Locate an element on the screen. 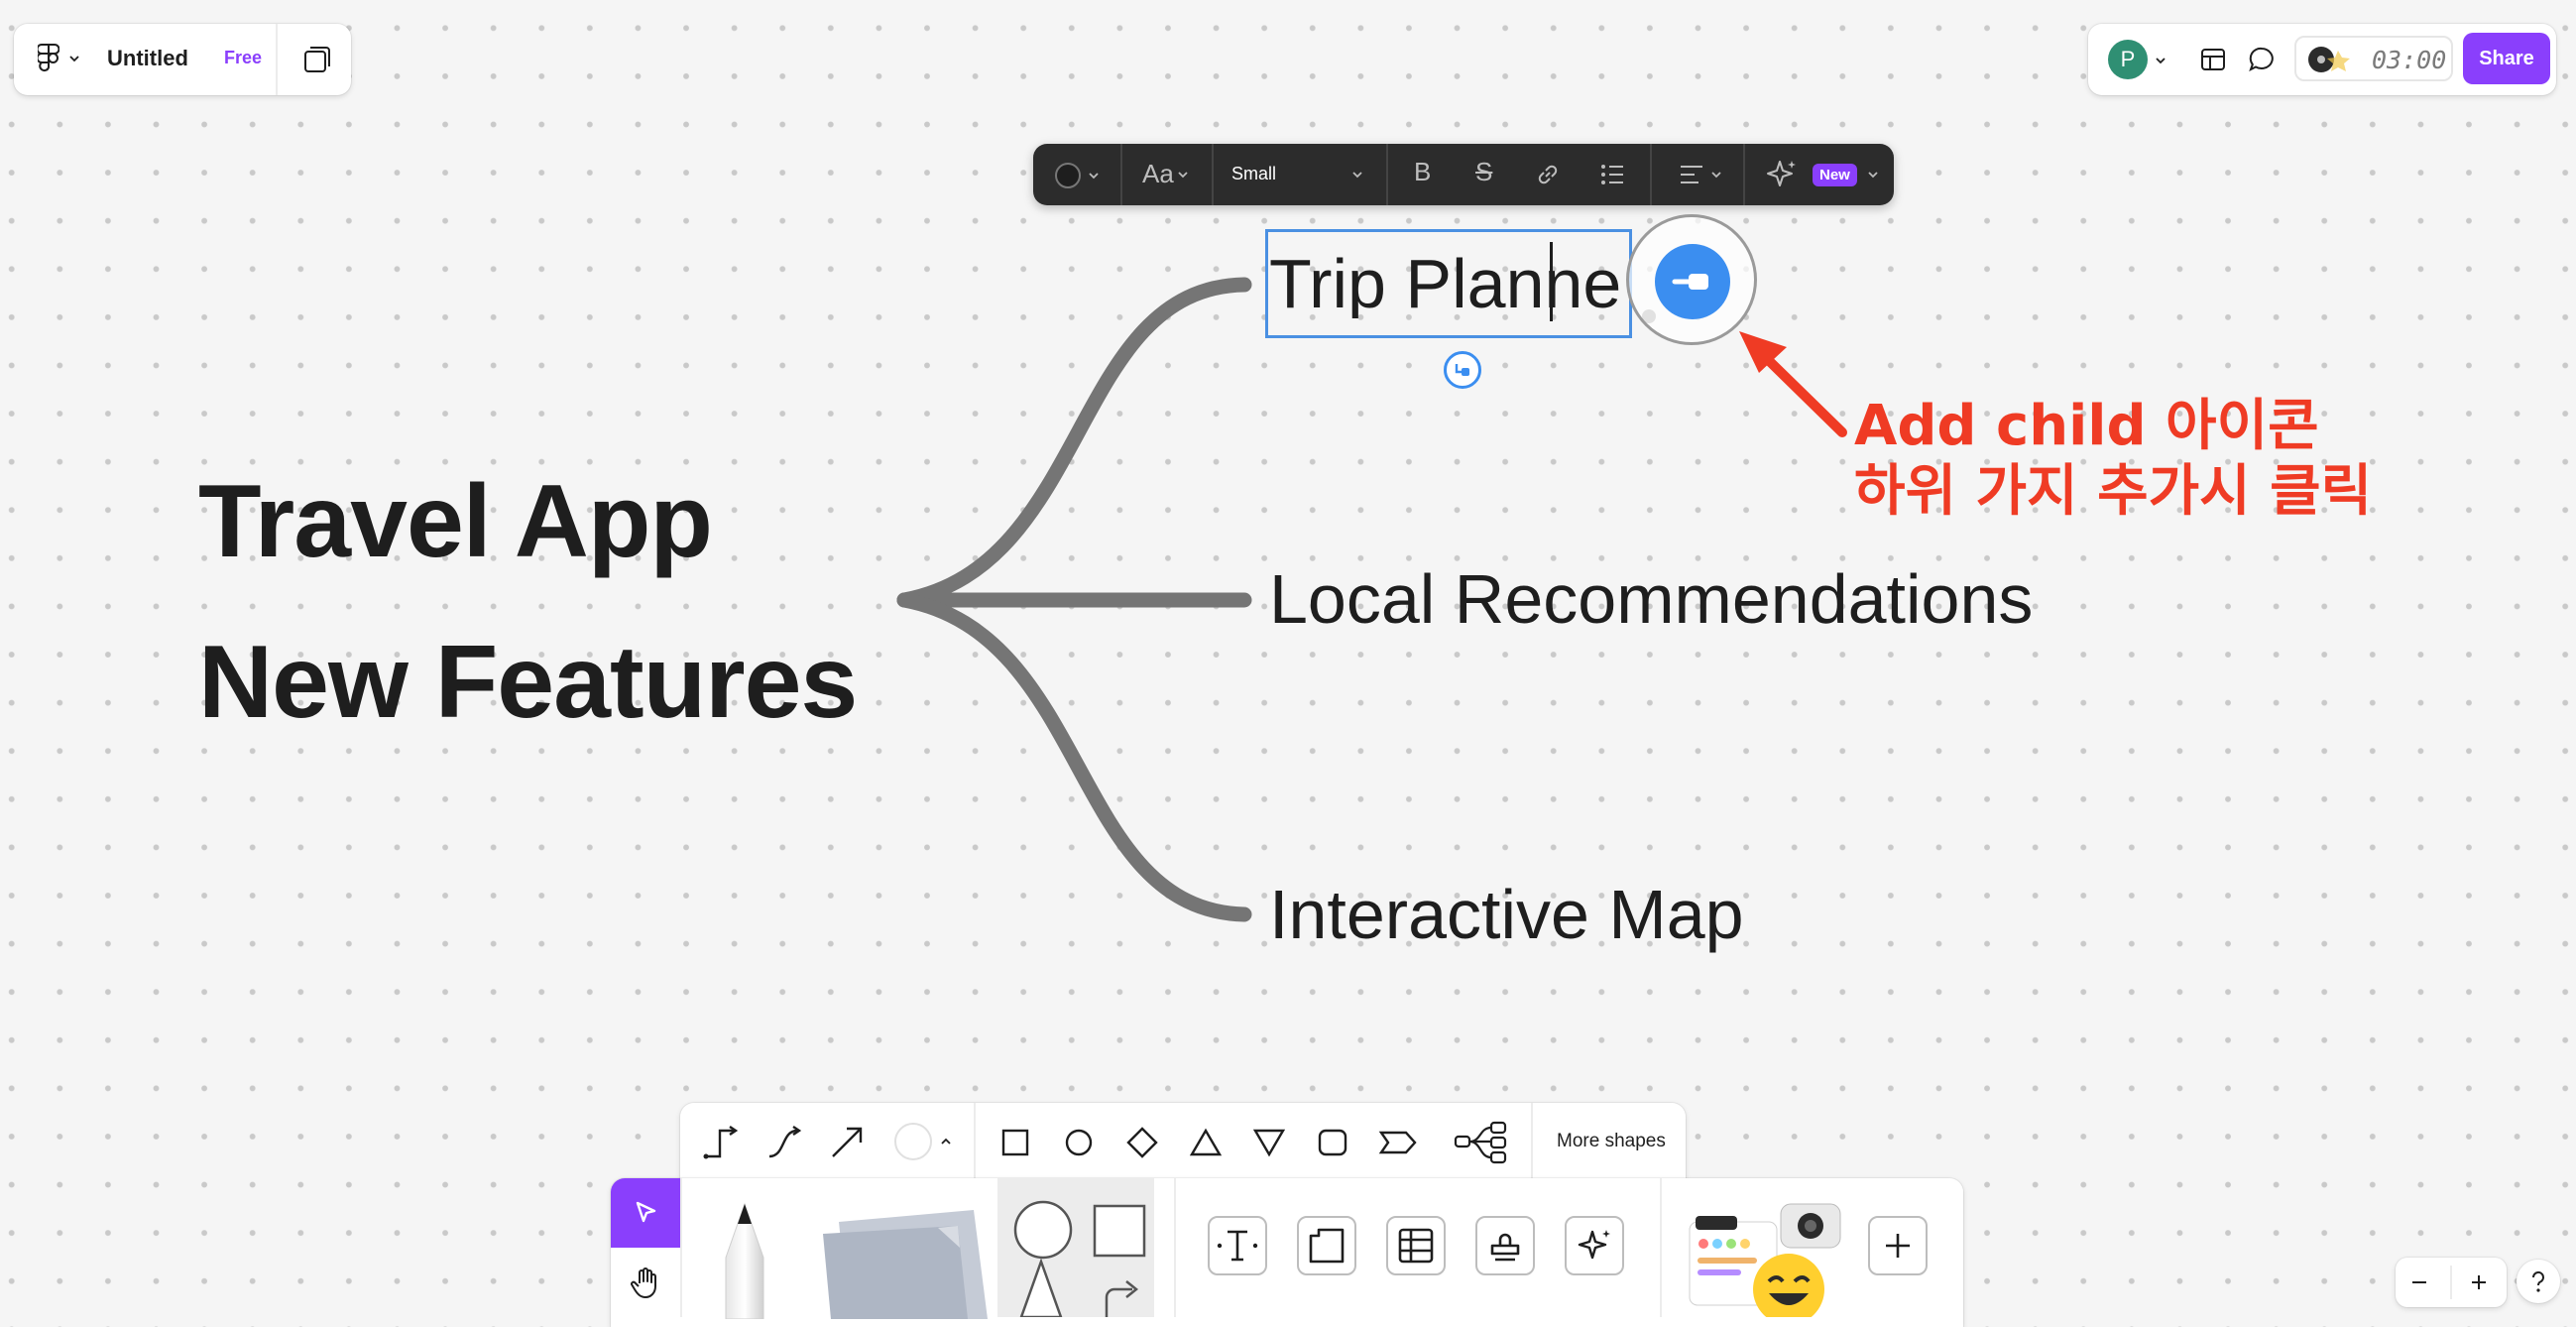  tag-shape-icon is located at coordinates (1398, 1142).